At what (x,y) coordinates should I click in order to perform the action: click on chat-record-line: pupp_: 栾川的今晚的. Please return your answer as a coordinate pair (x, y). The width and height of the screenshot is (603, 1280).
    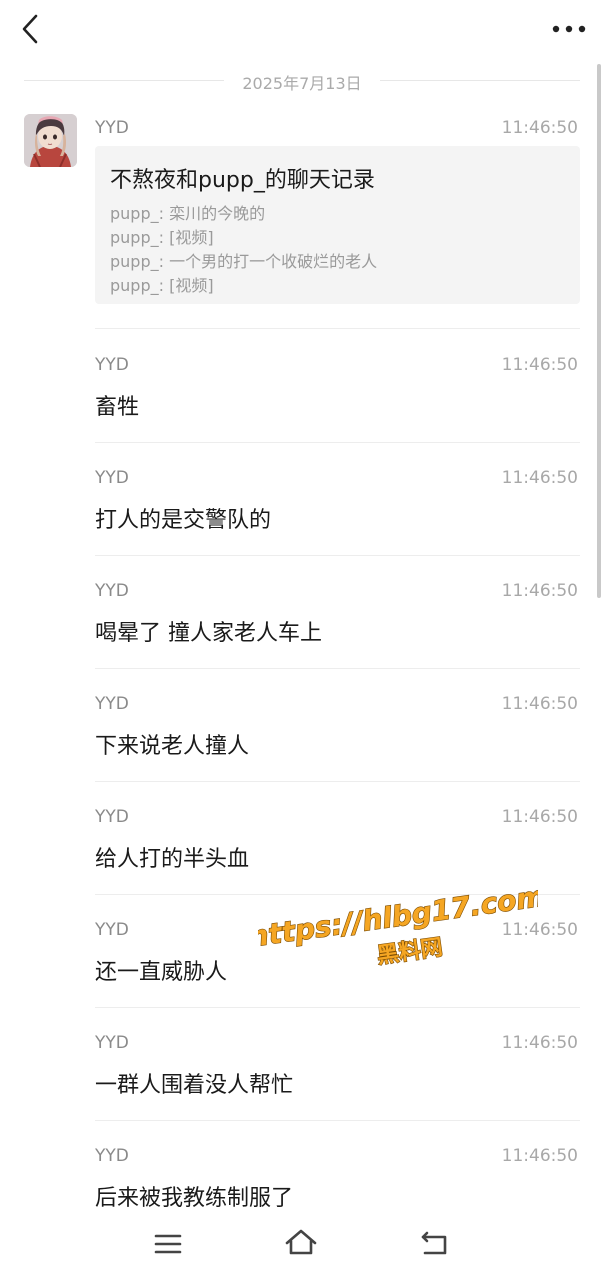
    Looking at the image, I should click on (188, 213).